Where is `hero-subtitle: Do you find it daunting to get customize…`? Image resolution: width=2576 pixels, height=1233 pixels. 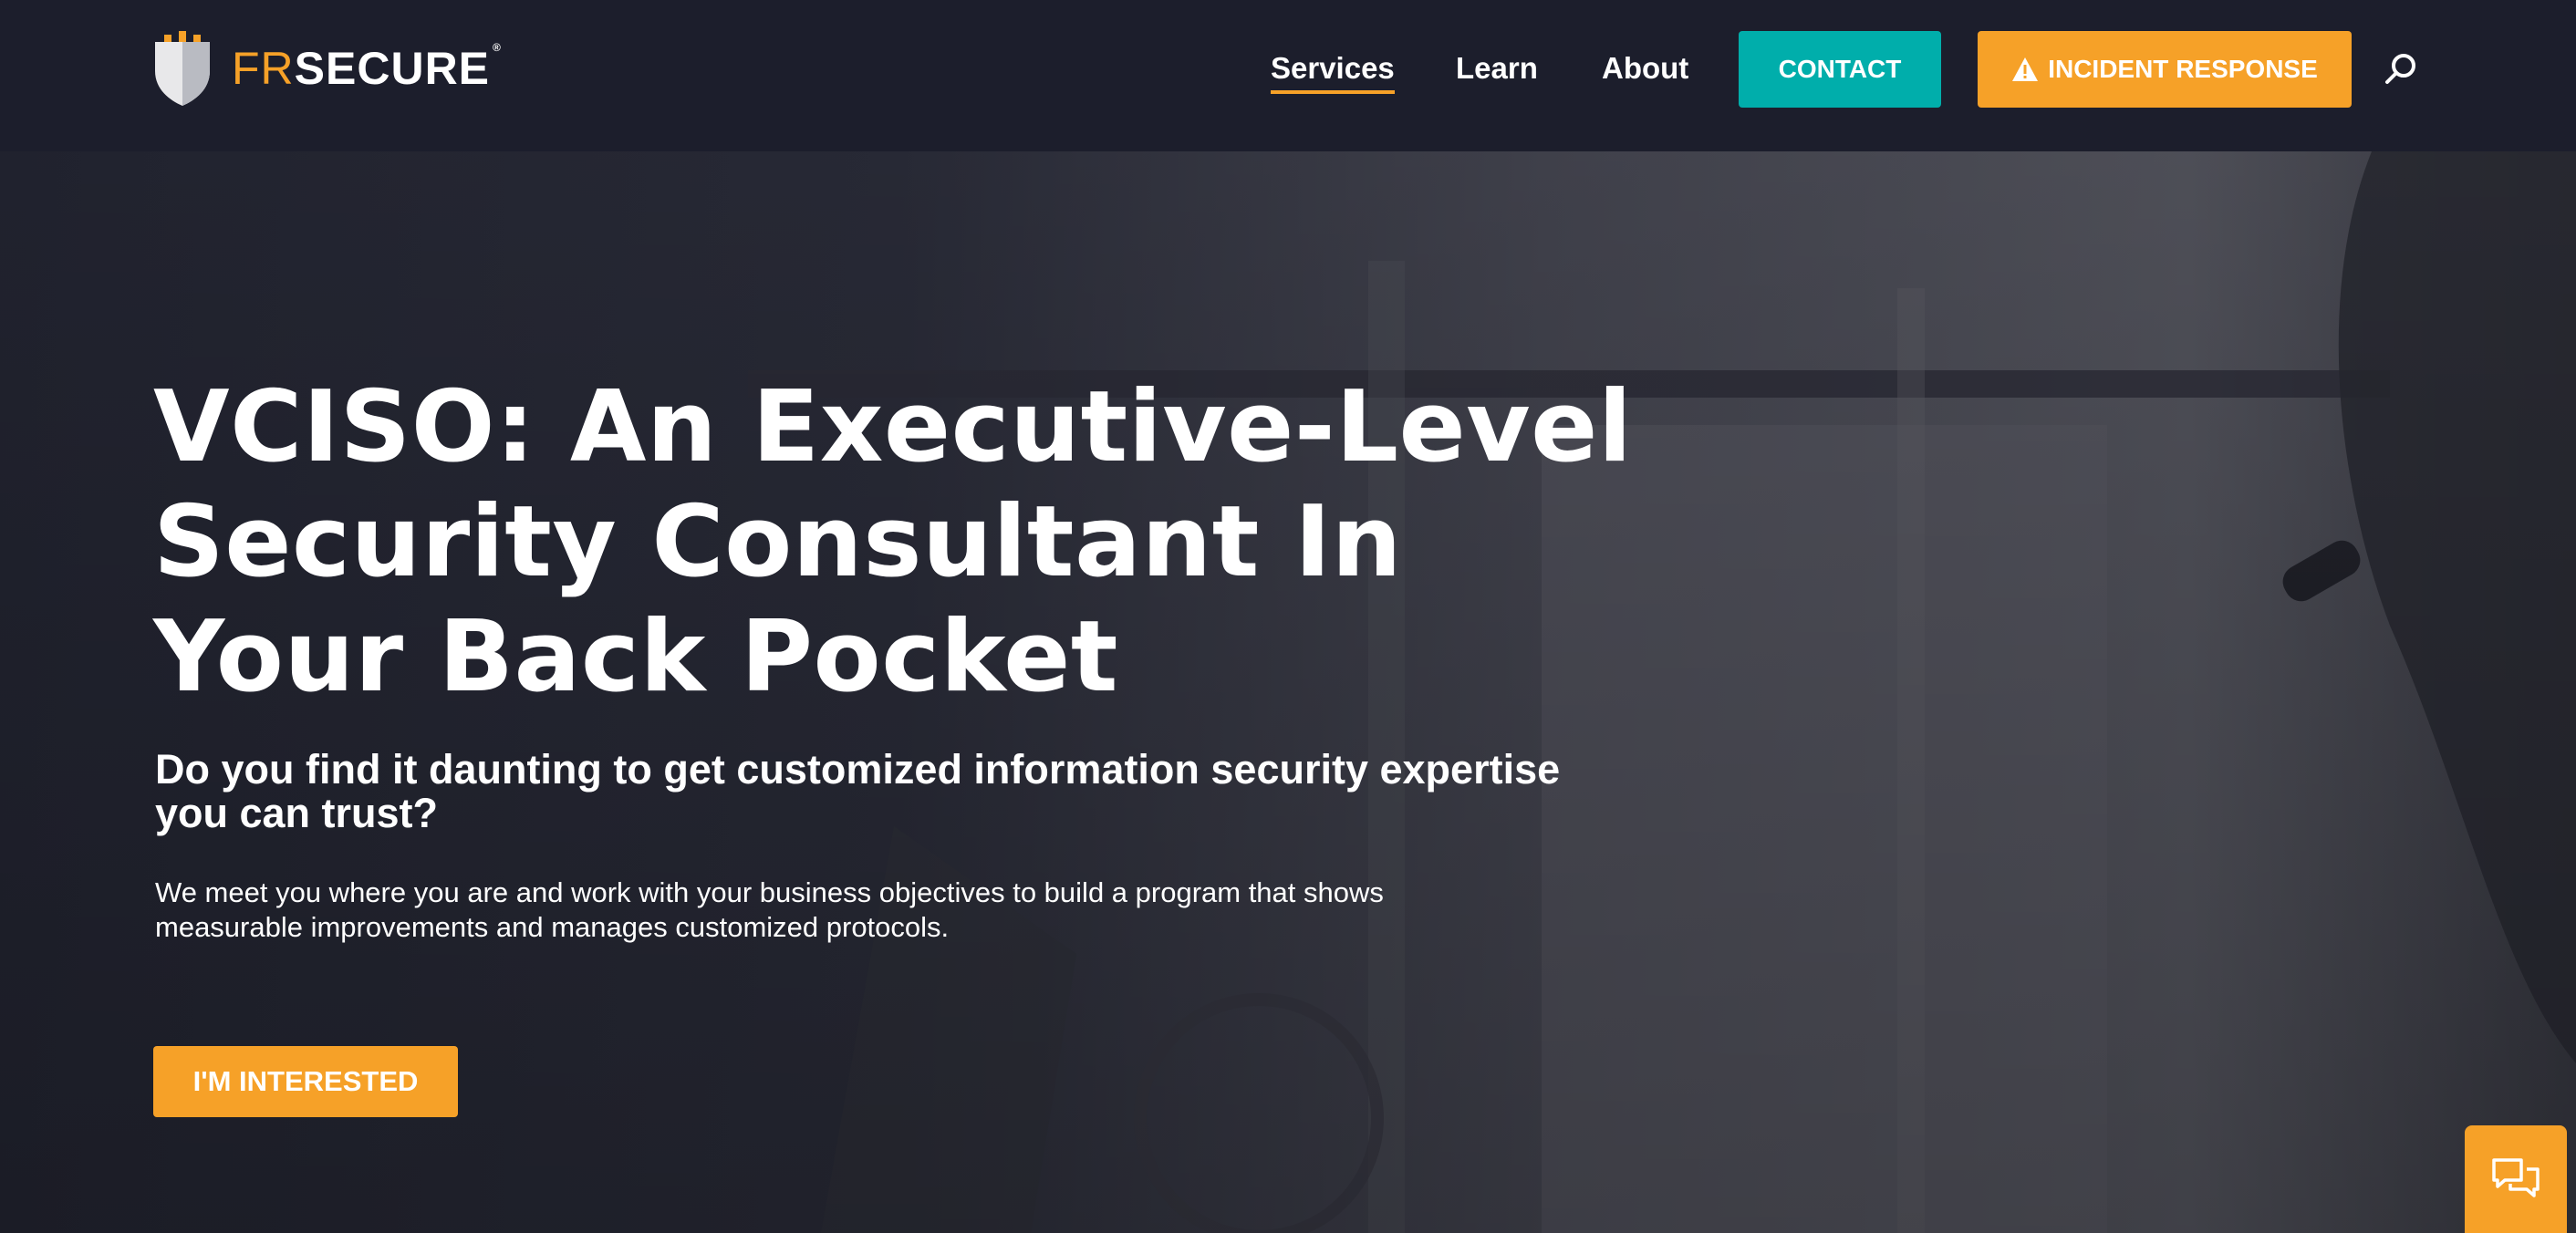
hero-subtitle: Do you find it daunting to get customize… is located at coordinates (858, 791).